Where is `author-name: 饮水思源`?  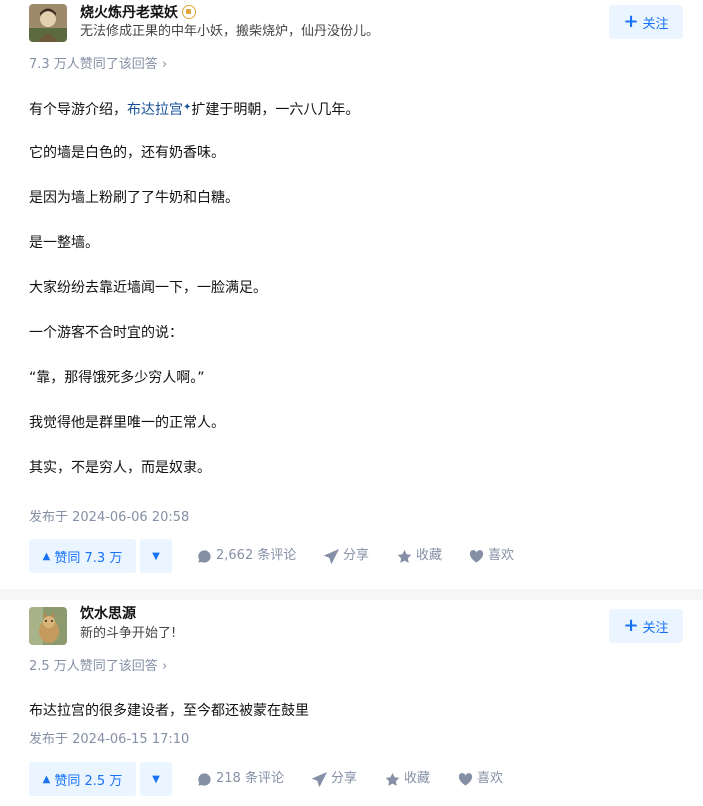 author-name: 饮水思源 is located at coordinates (108, 614).